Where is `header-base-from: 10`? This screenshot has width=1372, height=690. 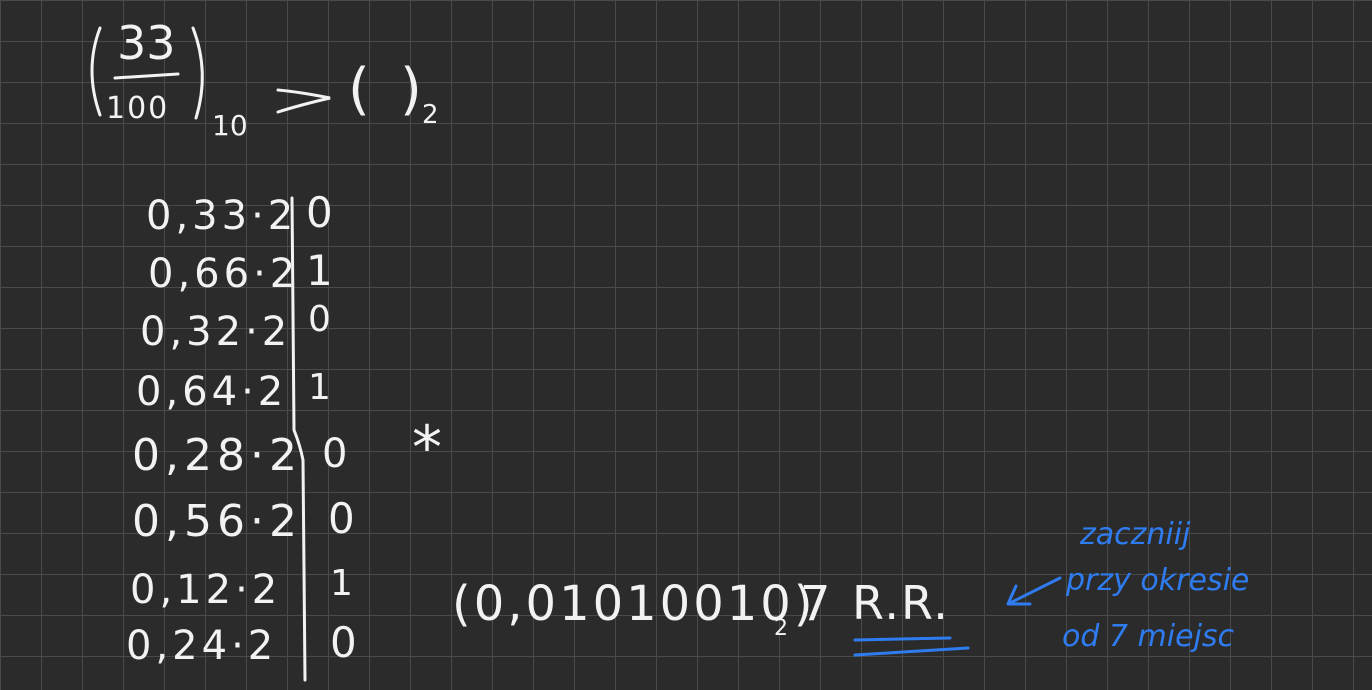
header-base-from: 10 is located at coordinates (230, 125).